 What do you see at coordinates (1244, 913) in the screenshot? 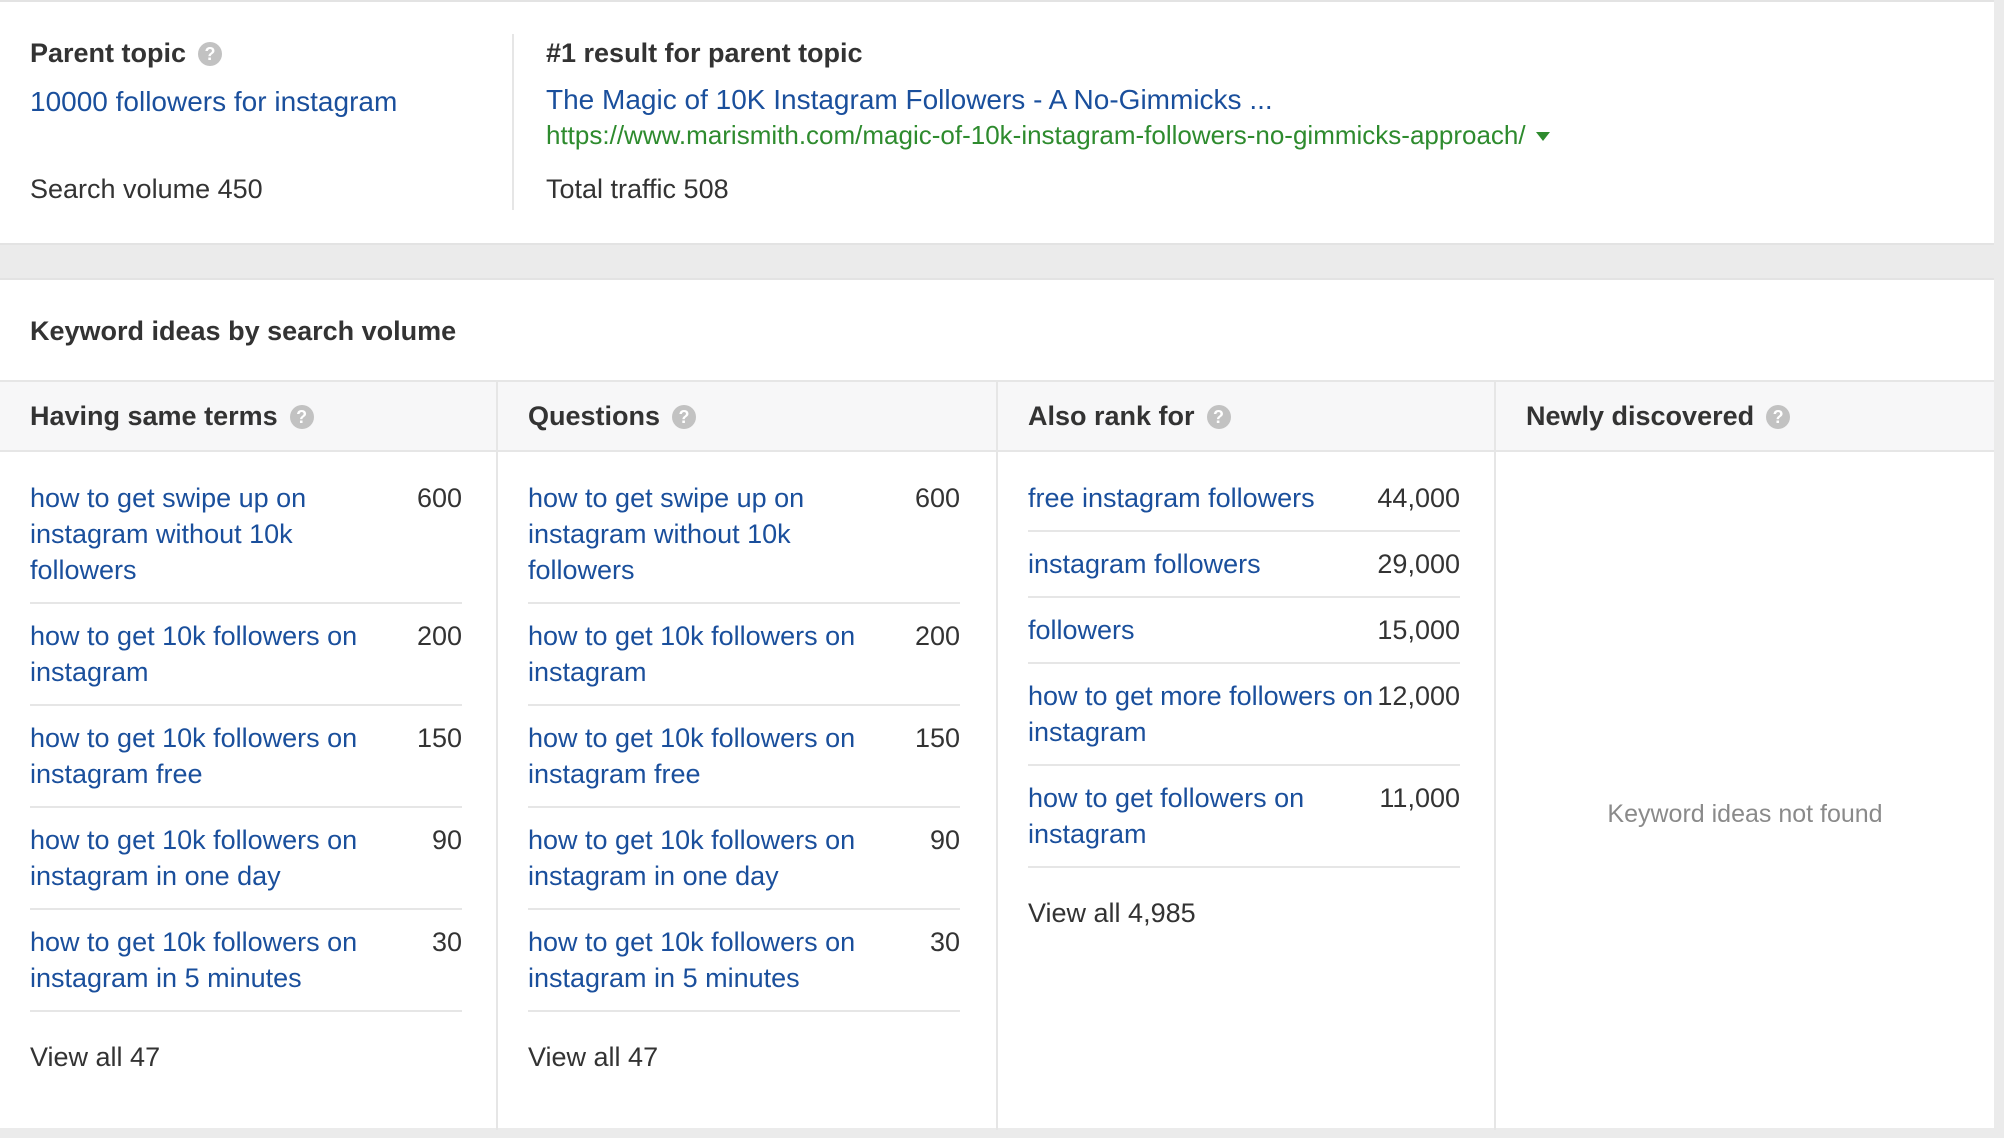
I see `view-all-link: View all 4,985` at bounding box center [1244, 913].